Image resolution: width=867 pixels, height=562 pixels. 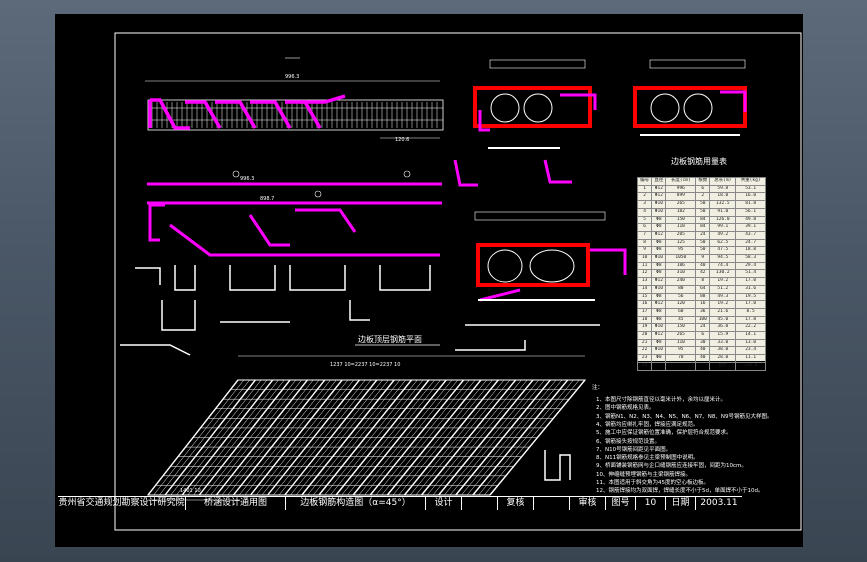 What do you see at coordinates (750, 335) in the screenshot?
I see `table-cell: 14.1` at bounding box center [750, 335].